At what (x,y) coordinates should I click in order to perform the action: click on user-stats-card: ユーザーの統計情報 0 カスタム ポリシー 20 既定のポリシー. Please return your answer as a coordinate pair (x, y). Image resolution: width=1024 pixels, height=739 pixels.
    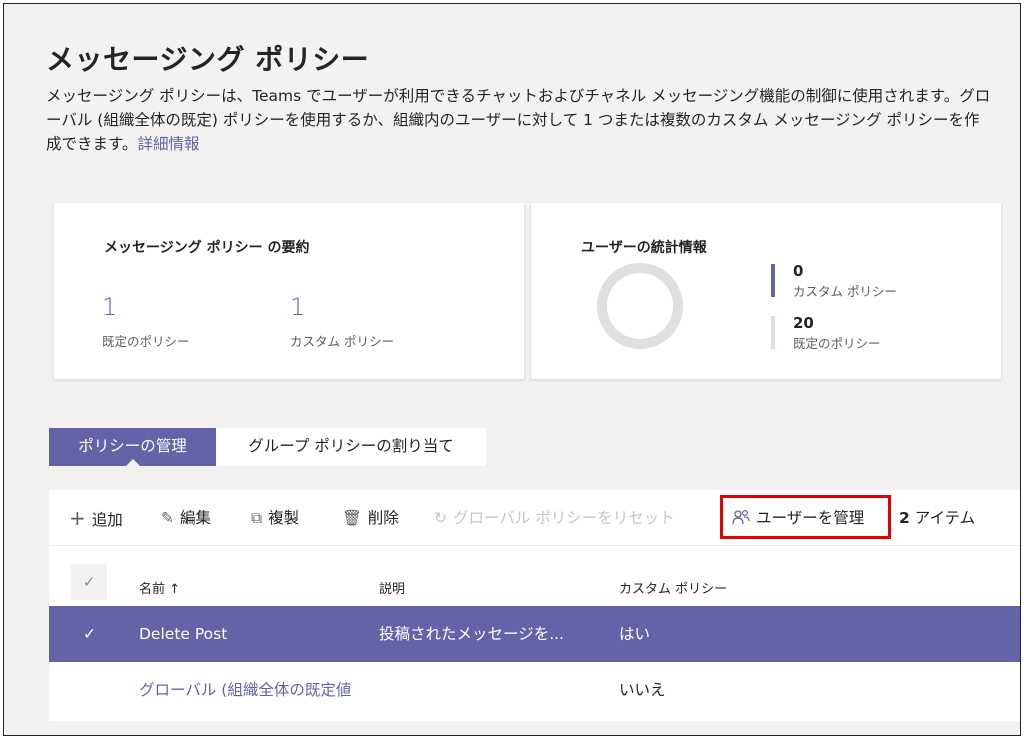
    Looking at the image, I should click on (766, 291).